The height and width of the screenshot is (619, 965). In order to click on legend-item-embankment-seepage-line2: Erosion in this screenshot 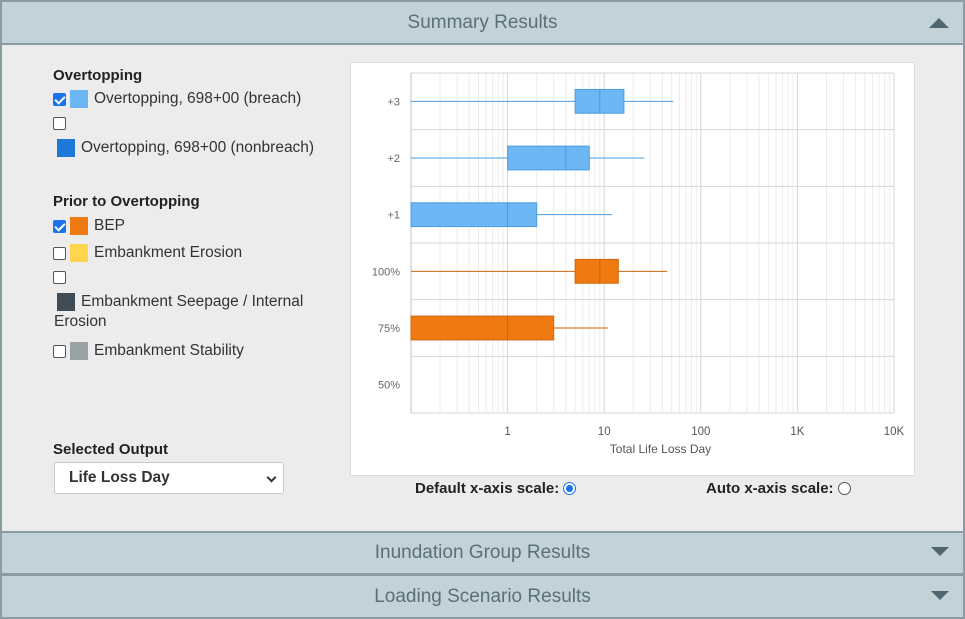, I will do `click(80, 322)`.